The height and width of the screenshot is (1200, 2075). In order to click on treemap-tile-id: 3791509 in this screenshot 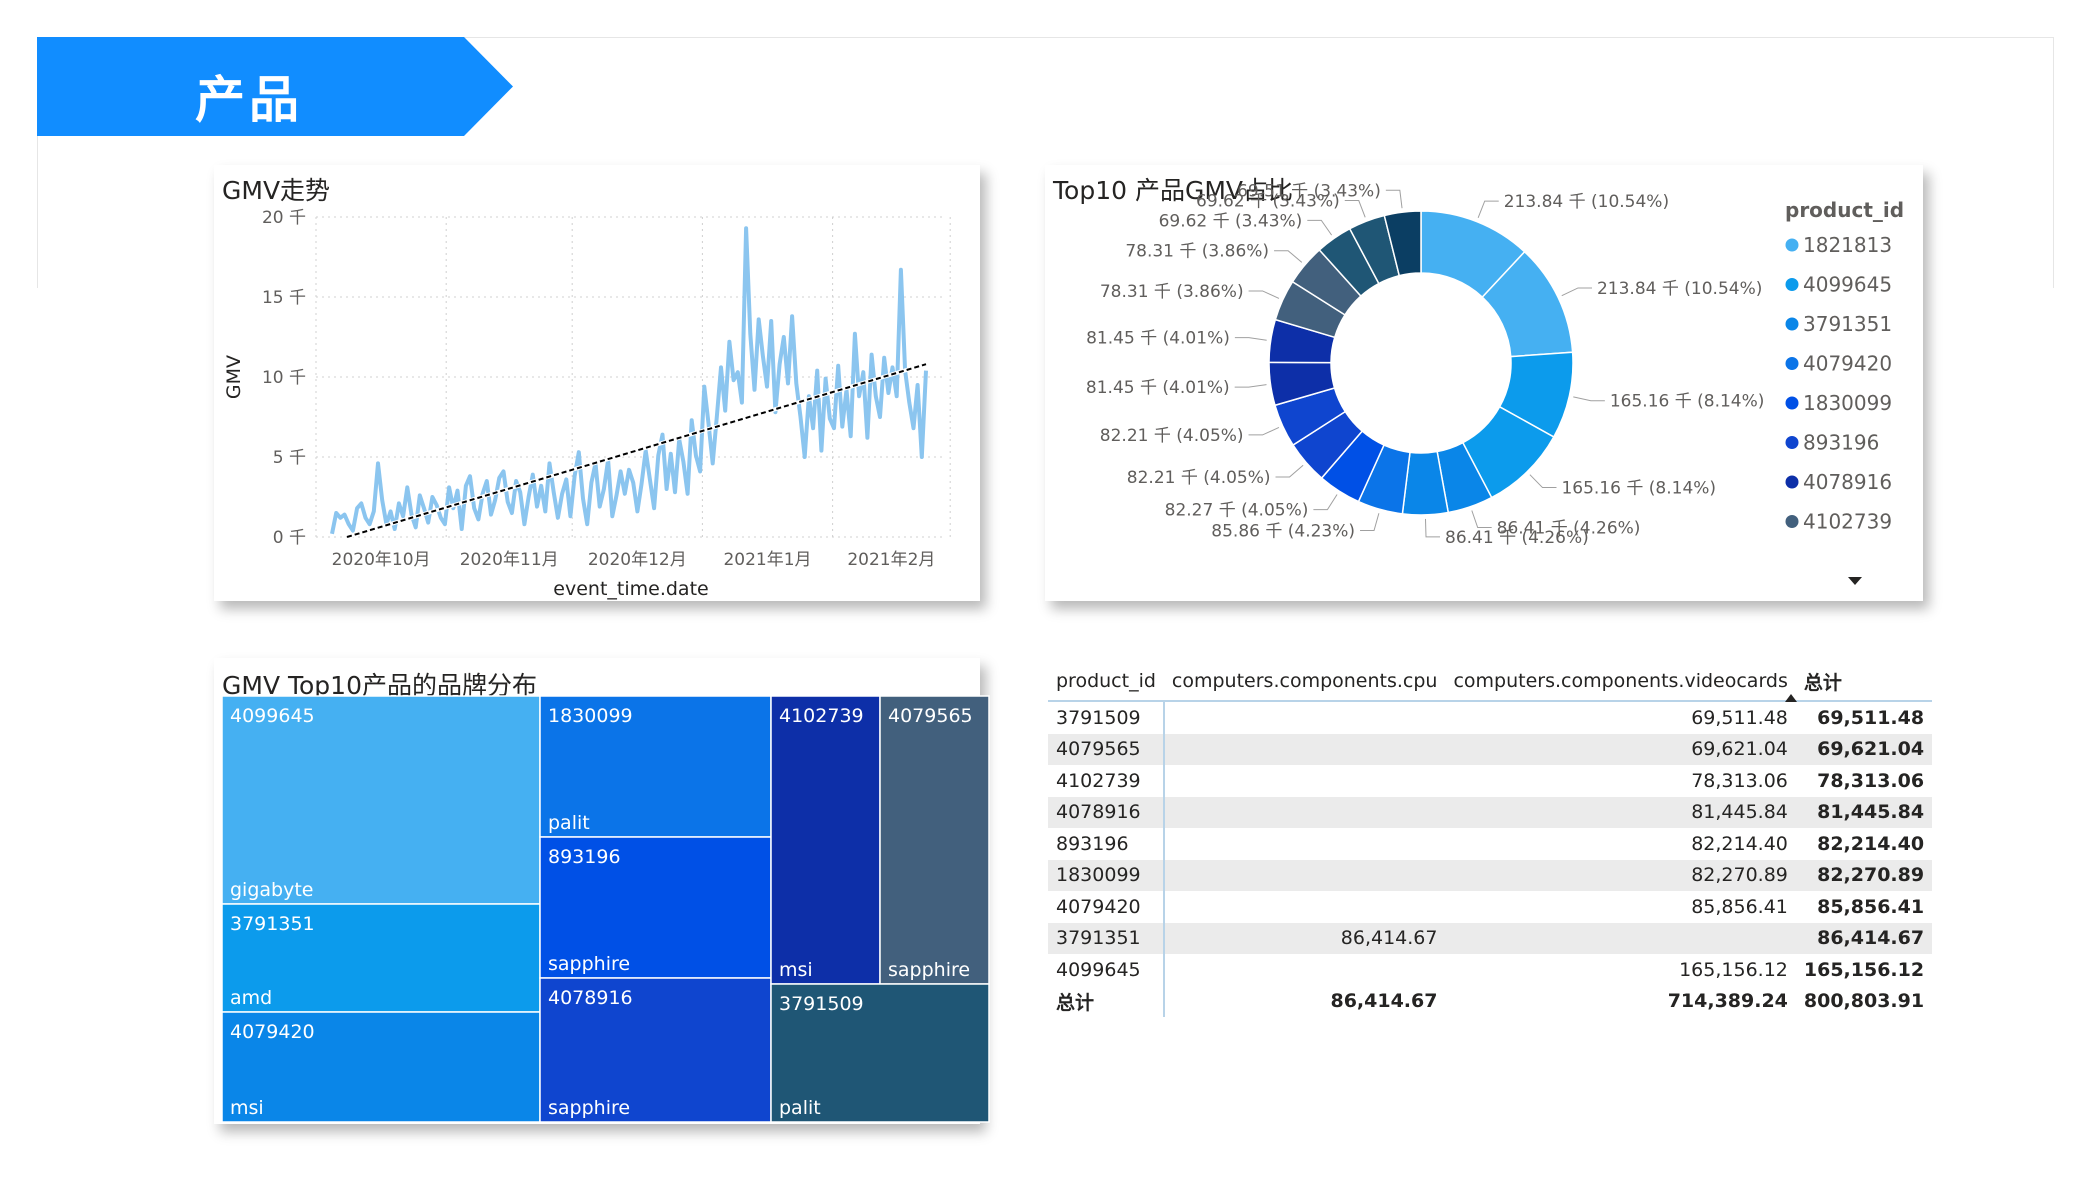, I will do `click(821, 1004)`.